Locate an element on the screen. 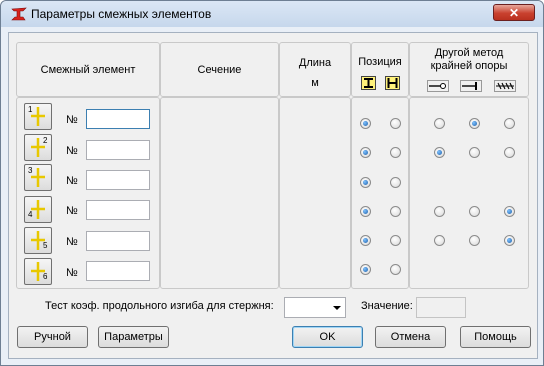  value-display is located at coordinates (441, 307).